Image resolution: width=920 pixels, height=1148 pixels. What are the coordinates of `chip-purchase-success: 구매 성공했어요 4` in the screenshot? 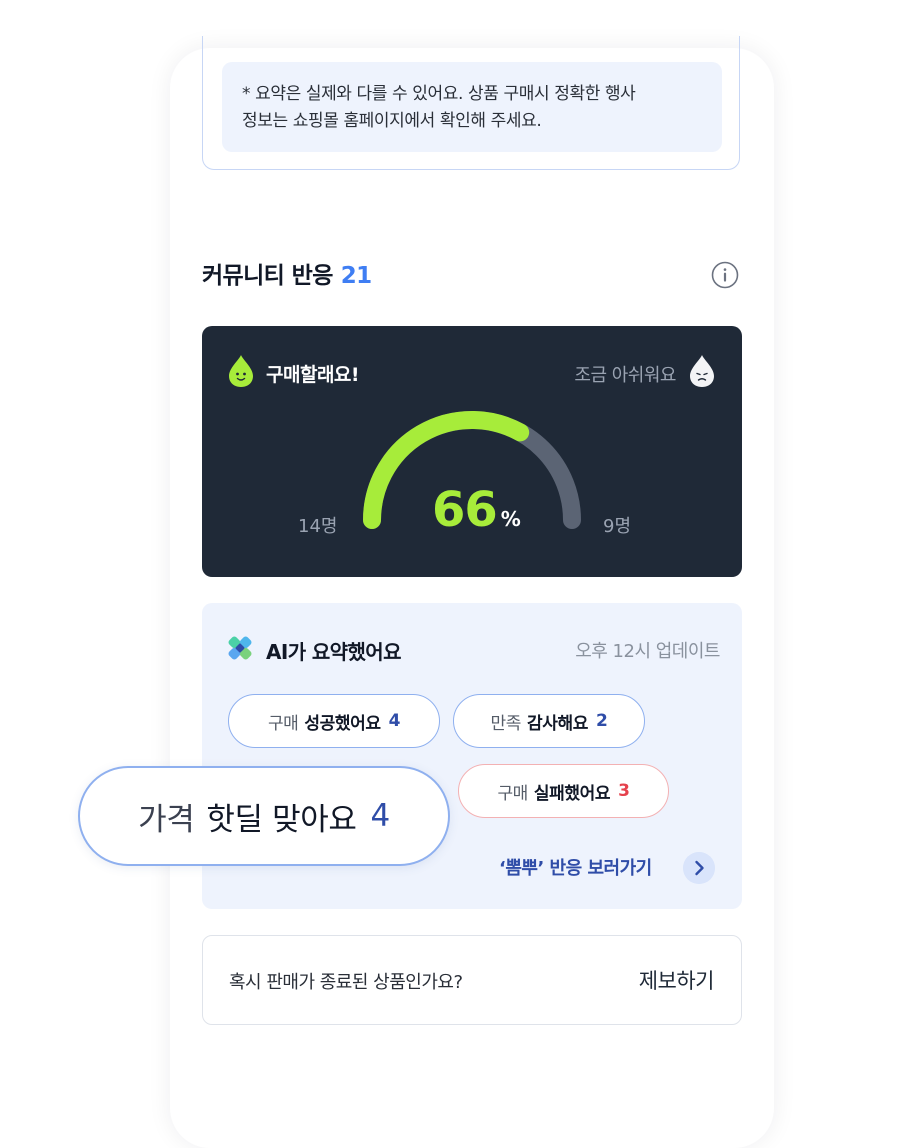 It's located at (334, 721).